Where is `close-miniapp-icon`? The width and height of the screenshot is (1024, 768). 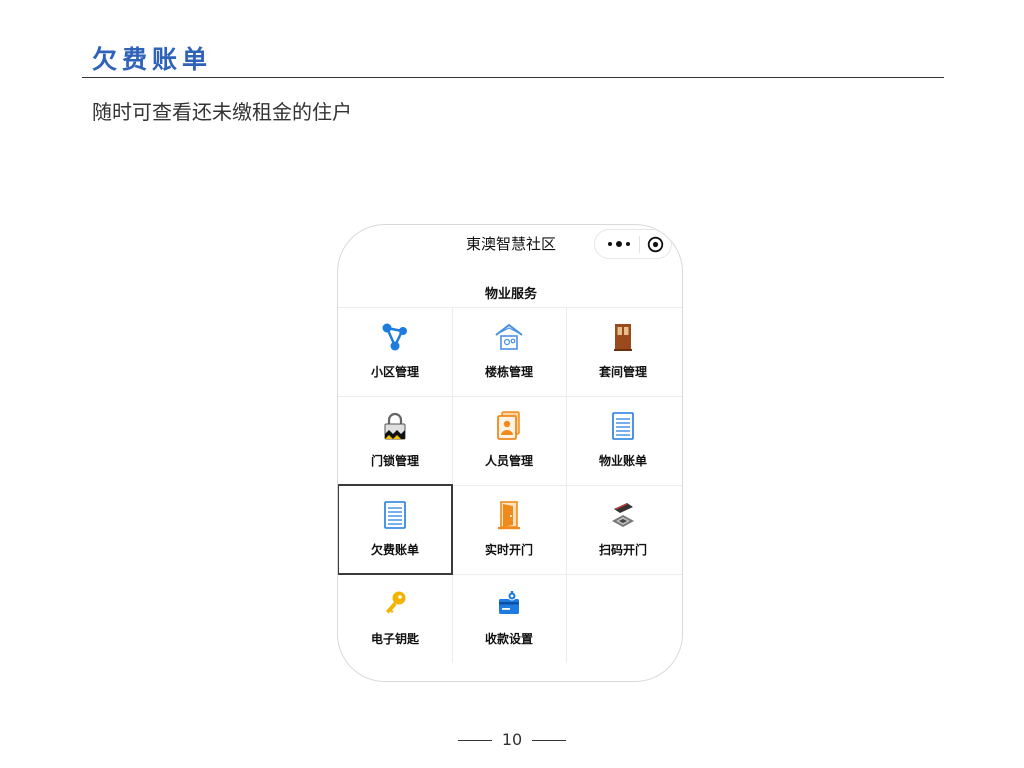 close-miniapp-icon is located at coordinates (655, 244).